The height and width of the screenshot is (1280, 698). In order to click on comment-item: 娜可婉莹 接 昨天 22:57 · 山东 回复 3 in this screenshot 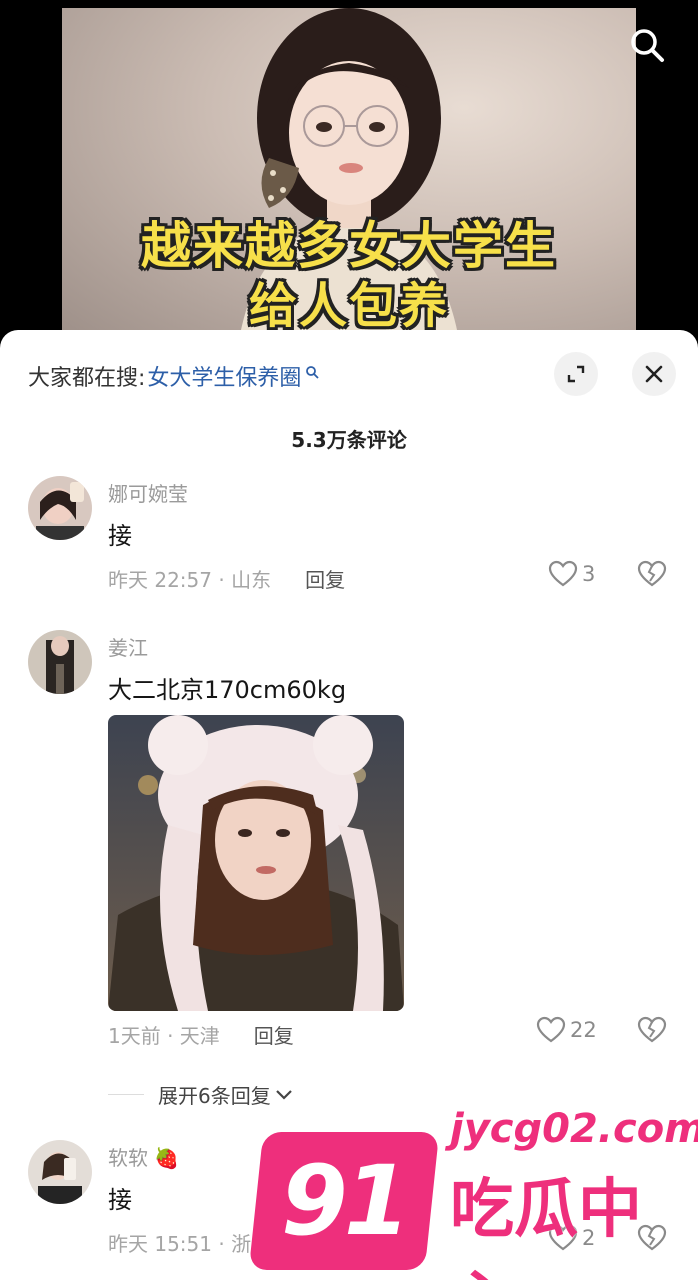, I will do `click(349, 539)`.